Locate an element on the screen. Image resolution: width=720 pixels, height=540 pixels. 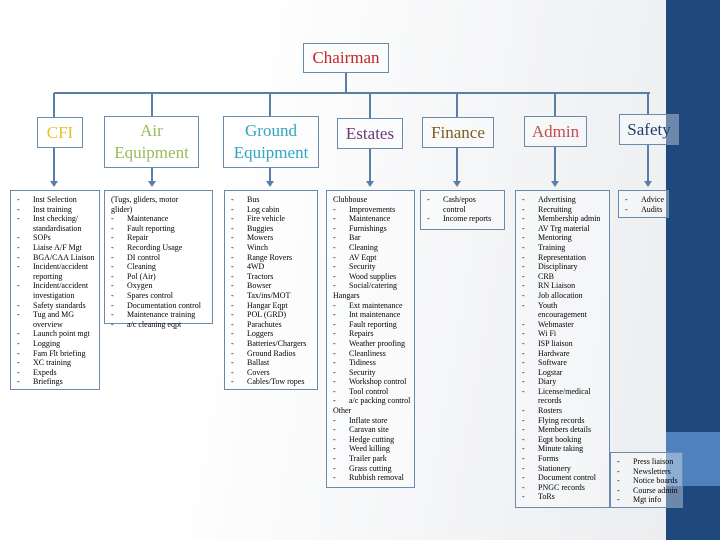
duty-item: reporting is located at coordinates (56, 277).